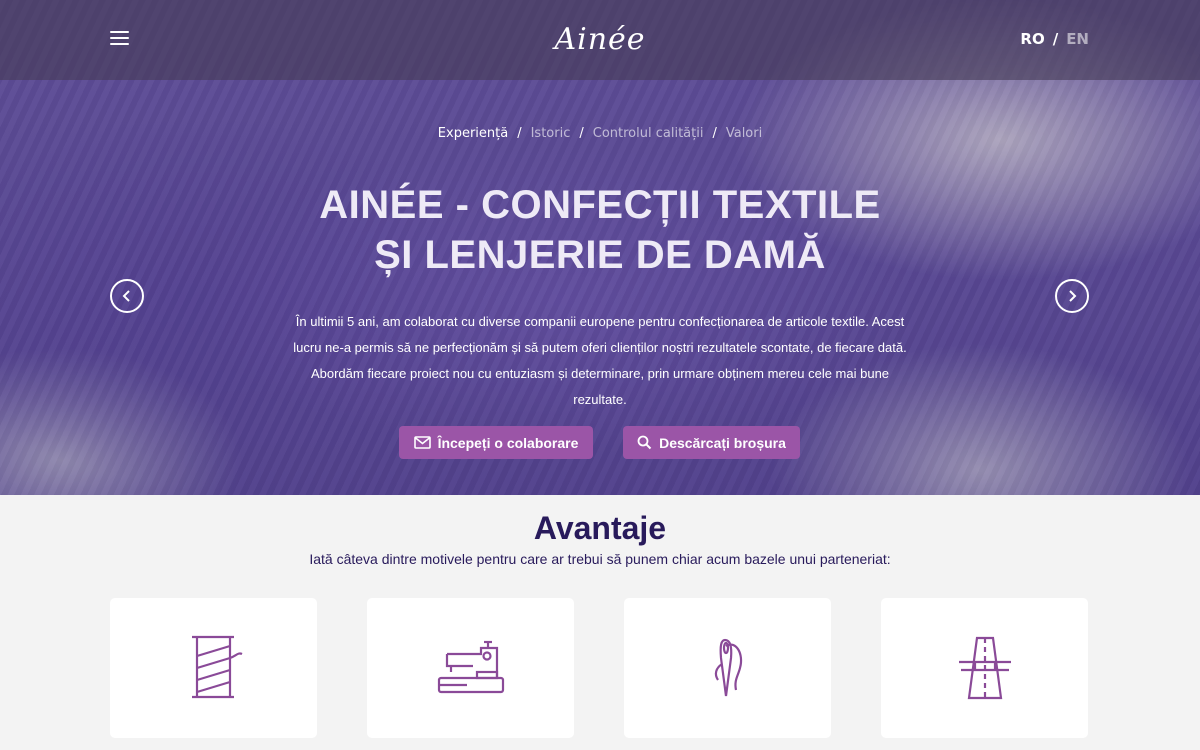 The height and width of the screenshot is (750, 1200). I want to click on chevron-right-icon, so click(1073, 296).